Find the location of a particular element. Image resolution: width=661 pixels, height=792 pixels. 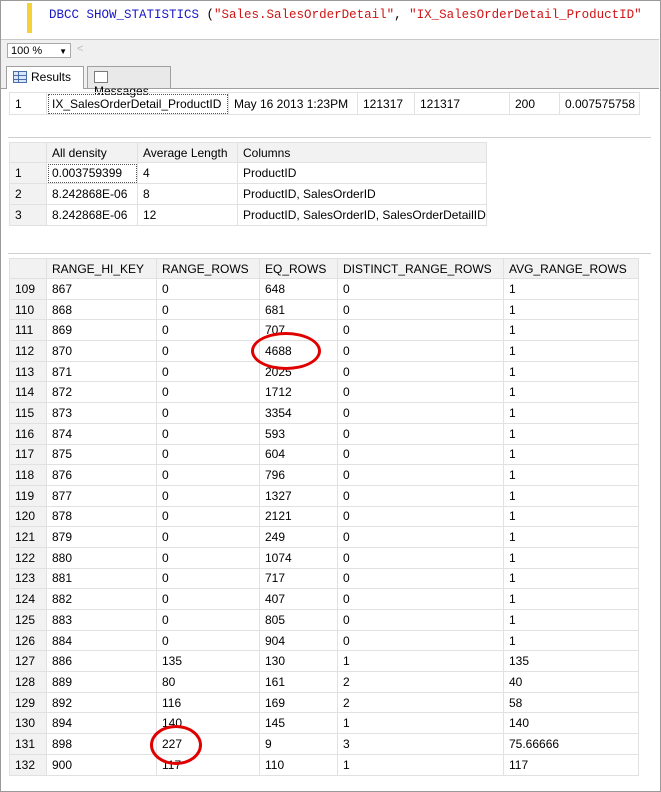

range-hi-key-cell: 868 is located at coordinates (101, 309).